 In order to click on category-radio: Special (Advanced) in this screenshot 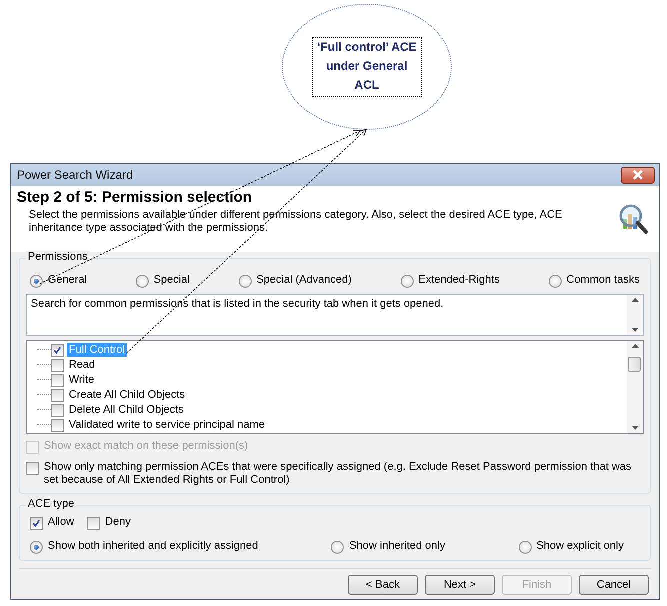, I will do `click(295, 281)`.